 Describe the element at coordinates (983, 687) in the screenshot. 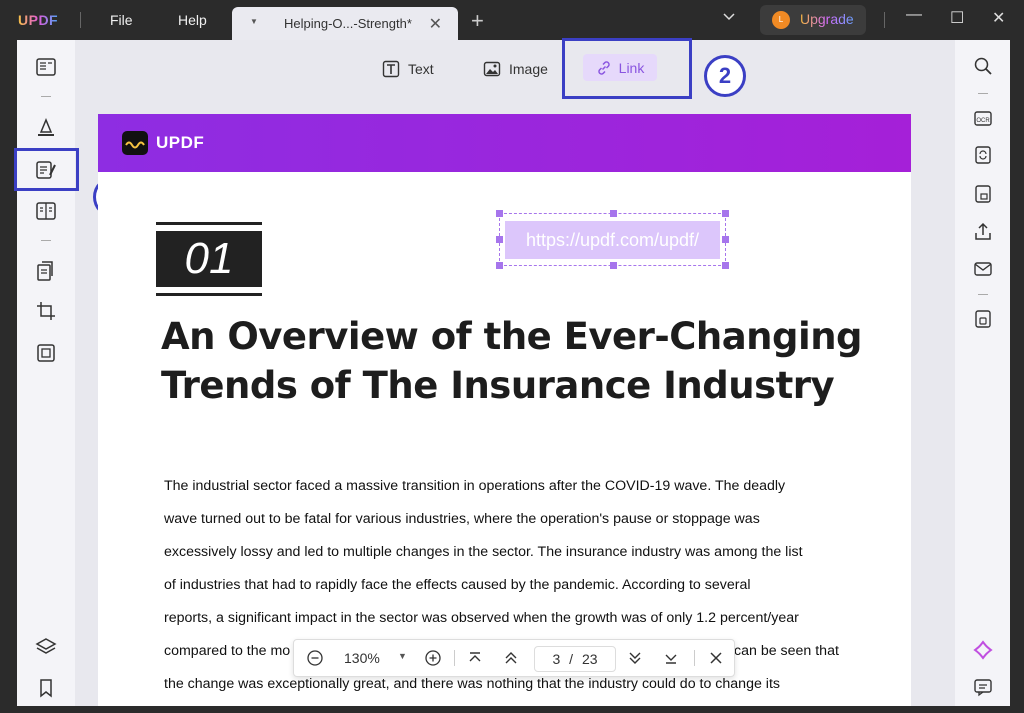

I see `comment-icon` at that location.